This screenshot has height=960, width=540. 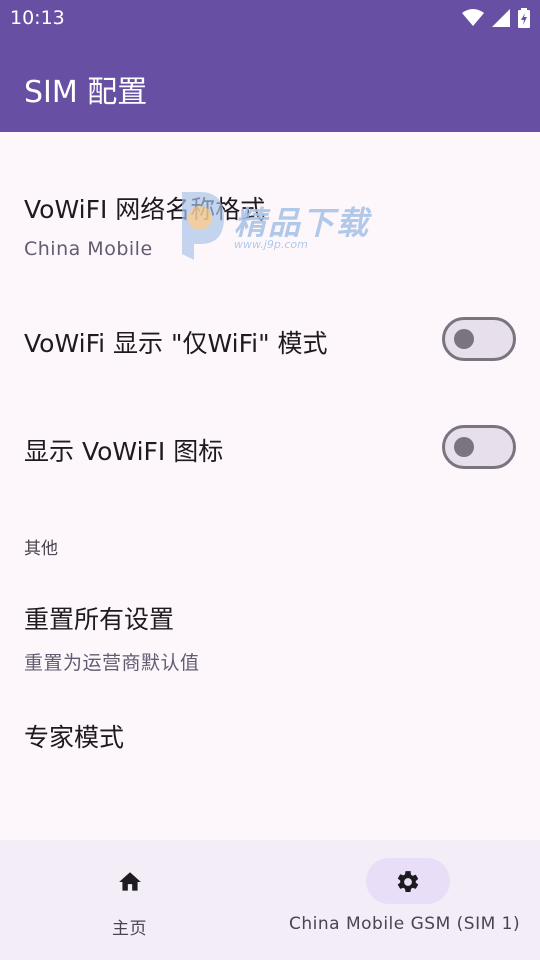 I want to click on watermark-title: 精品下载, so click(x=302, y=222).